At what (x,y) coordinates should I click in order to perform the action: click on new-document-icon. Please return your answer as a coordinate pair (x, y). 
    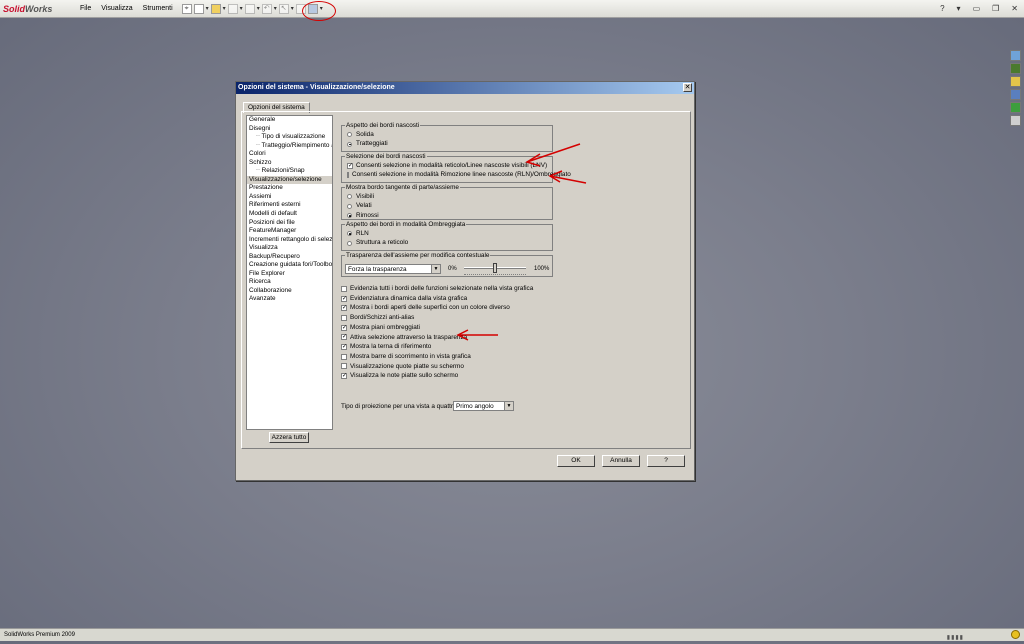
    Looking at the image, I should click on (198, 8).